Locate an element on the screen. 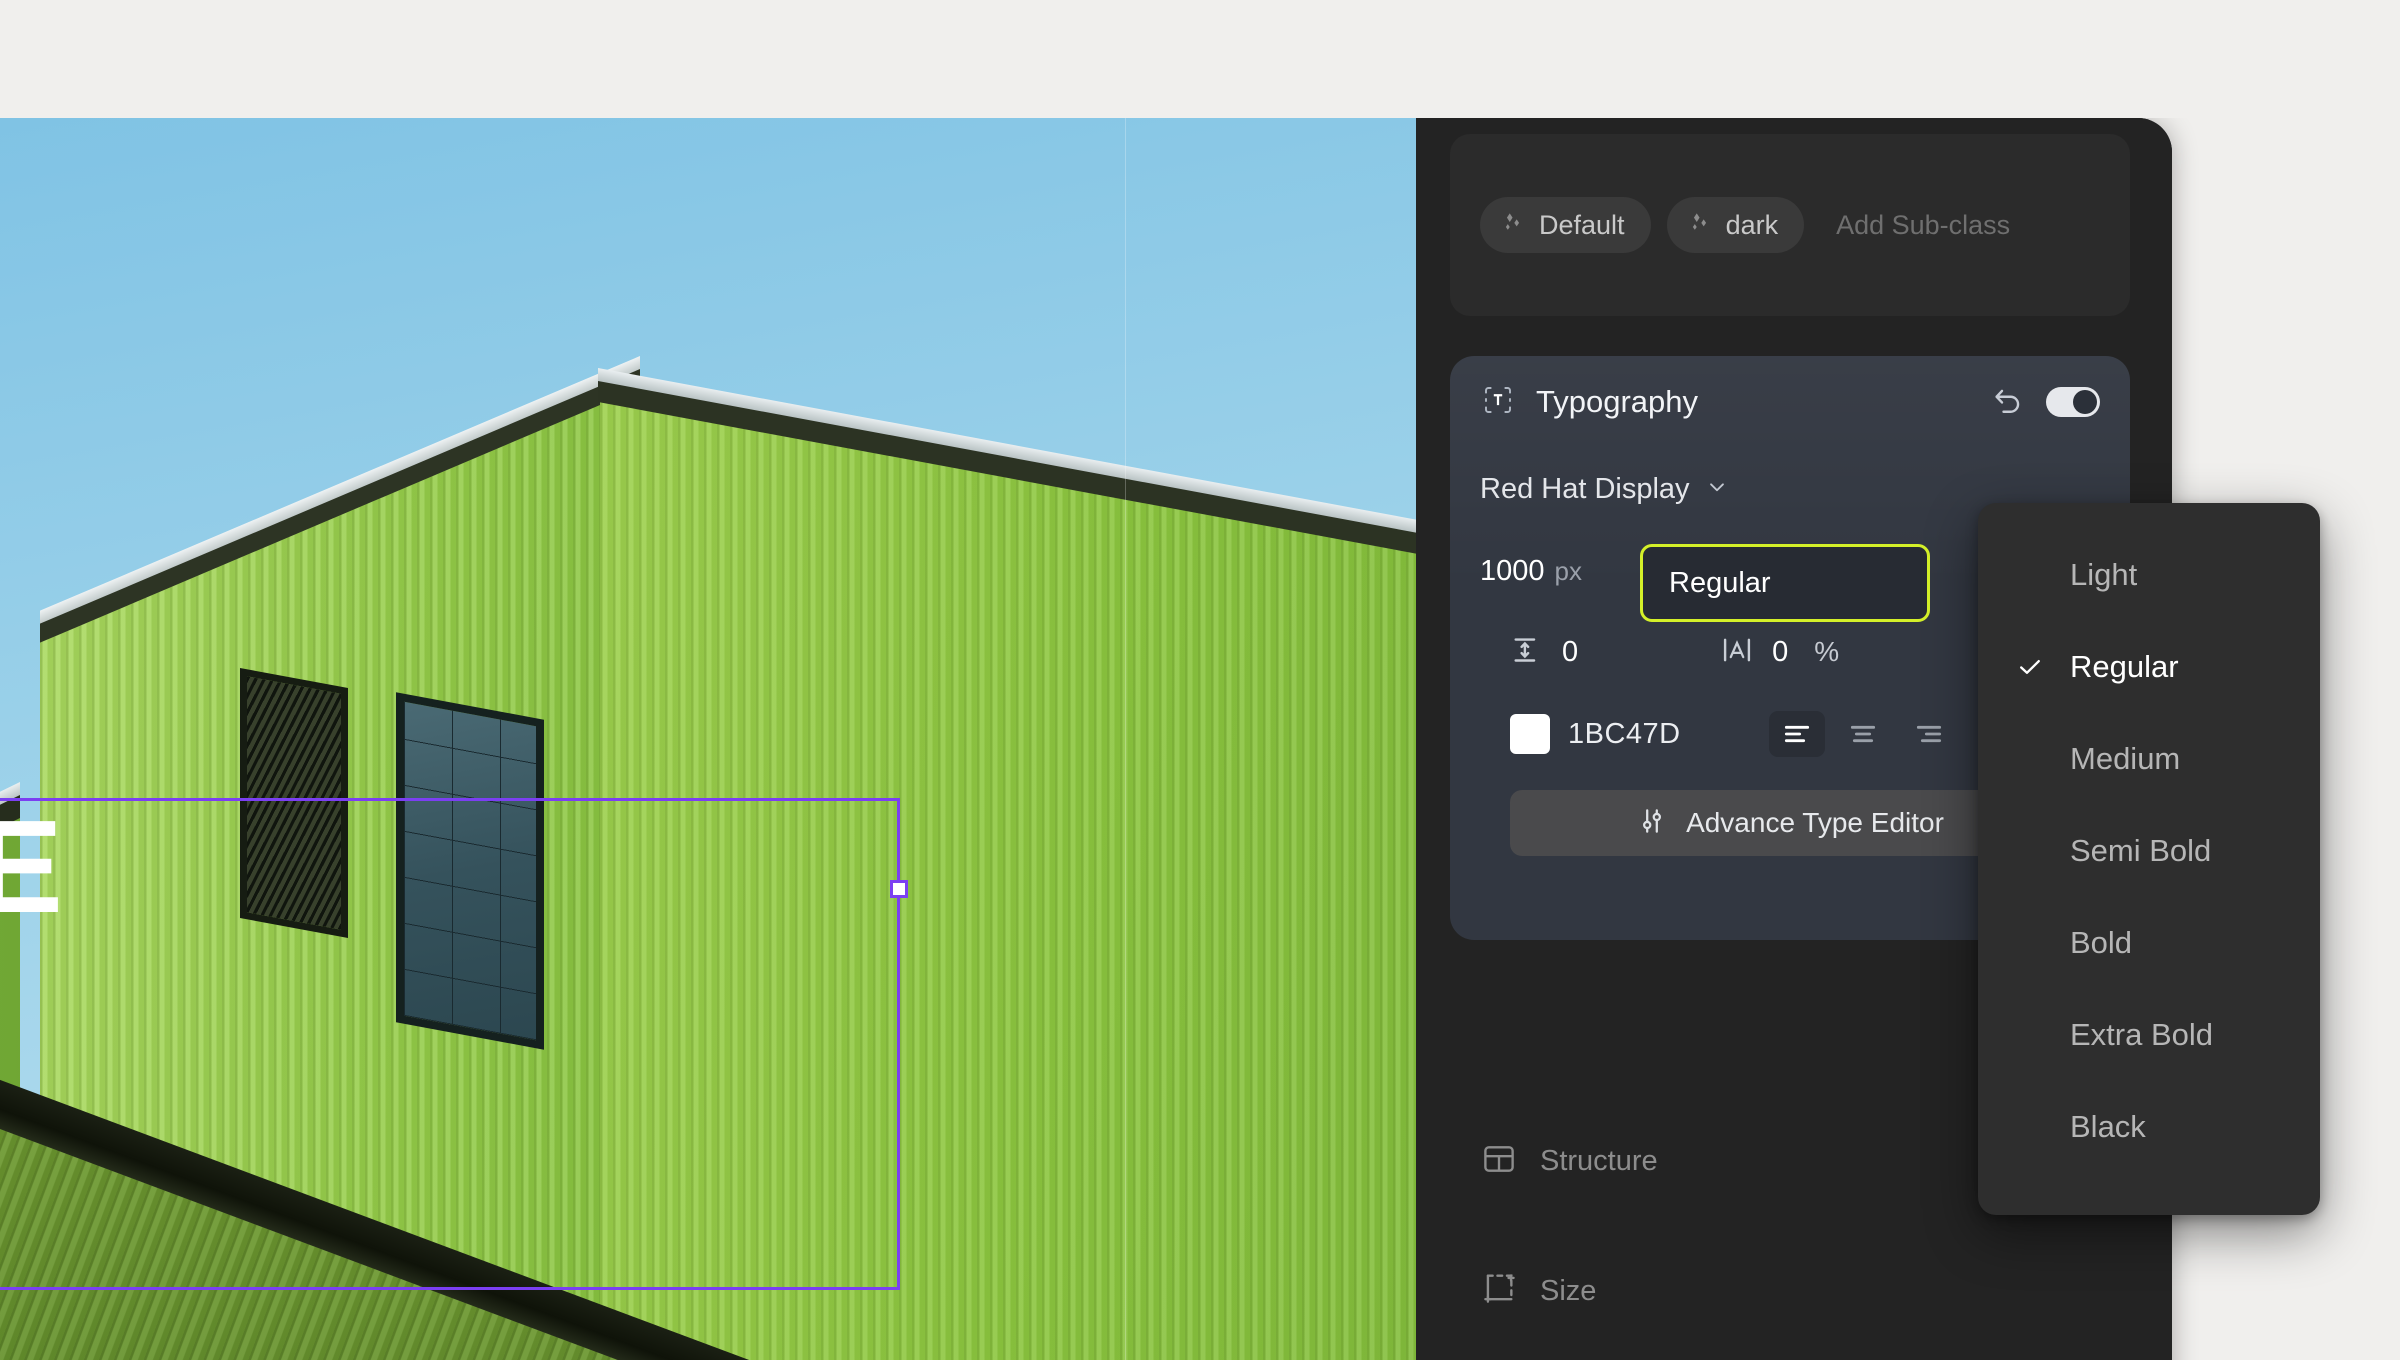  class-chip-label: dark is located at coordinates (1752, 224).